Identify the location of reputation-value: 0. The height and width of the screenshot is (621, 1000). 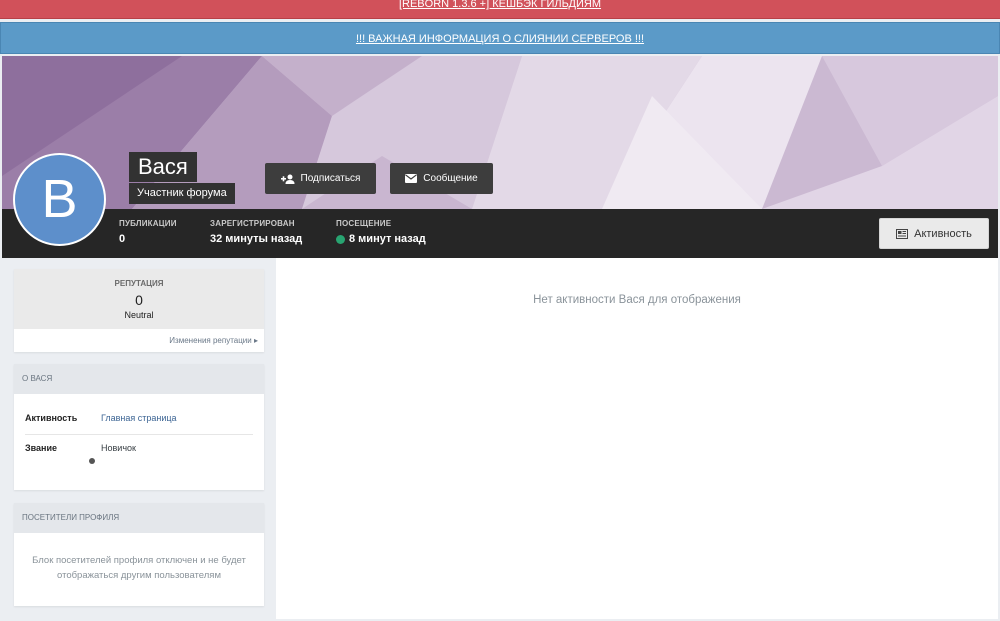
(139, 300).